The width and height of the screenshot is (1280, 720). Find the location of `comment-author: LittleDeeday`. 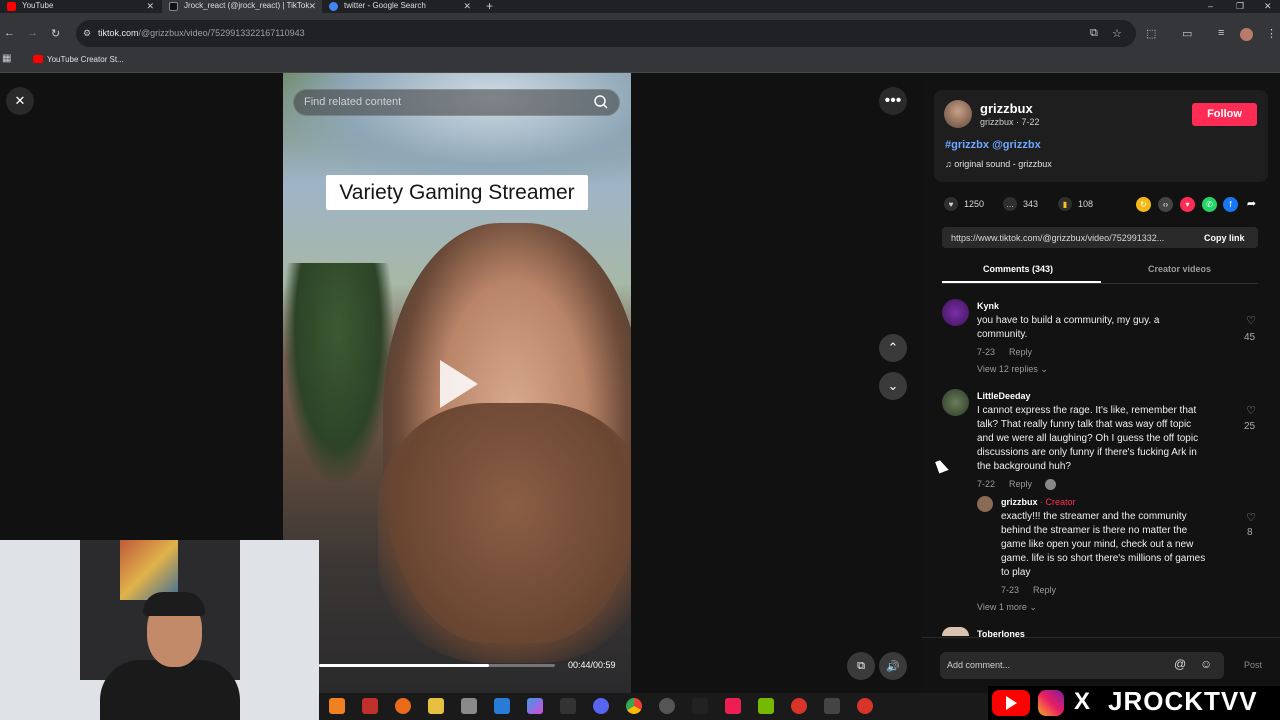

comment-author: LittleDeeday is located at coordinates (1004, 396).